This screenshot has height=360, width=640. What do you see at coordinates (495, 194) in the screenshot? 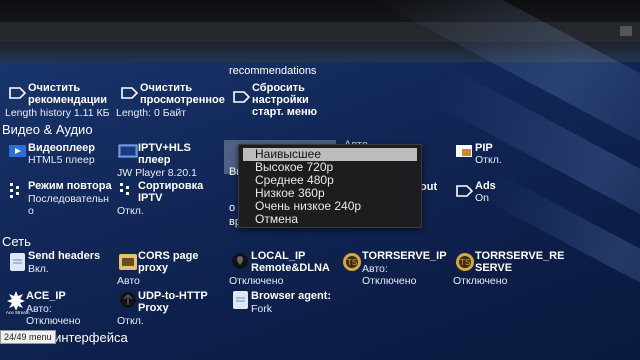
I see `ads-item: Ads On` at bounding box center [495, 194].